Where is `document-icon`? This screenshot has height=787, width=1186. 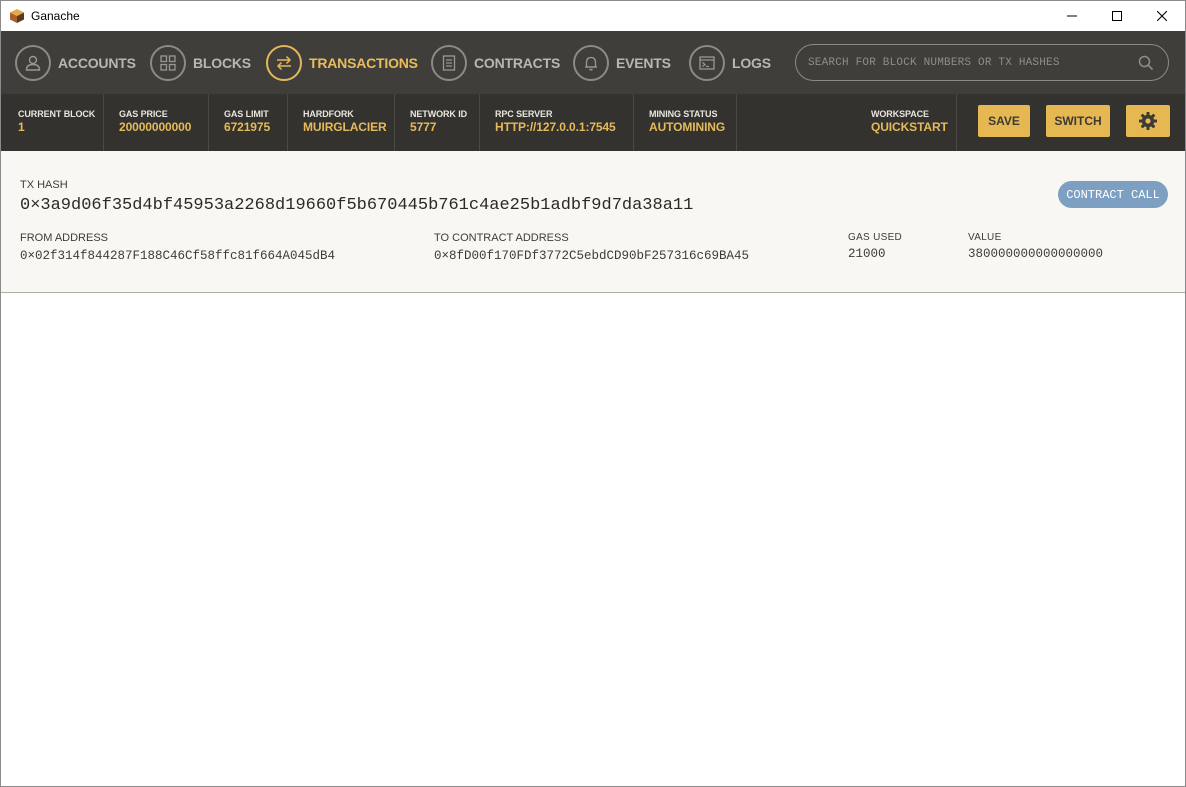 document-icon is located at coordinates (449, 62).